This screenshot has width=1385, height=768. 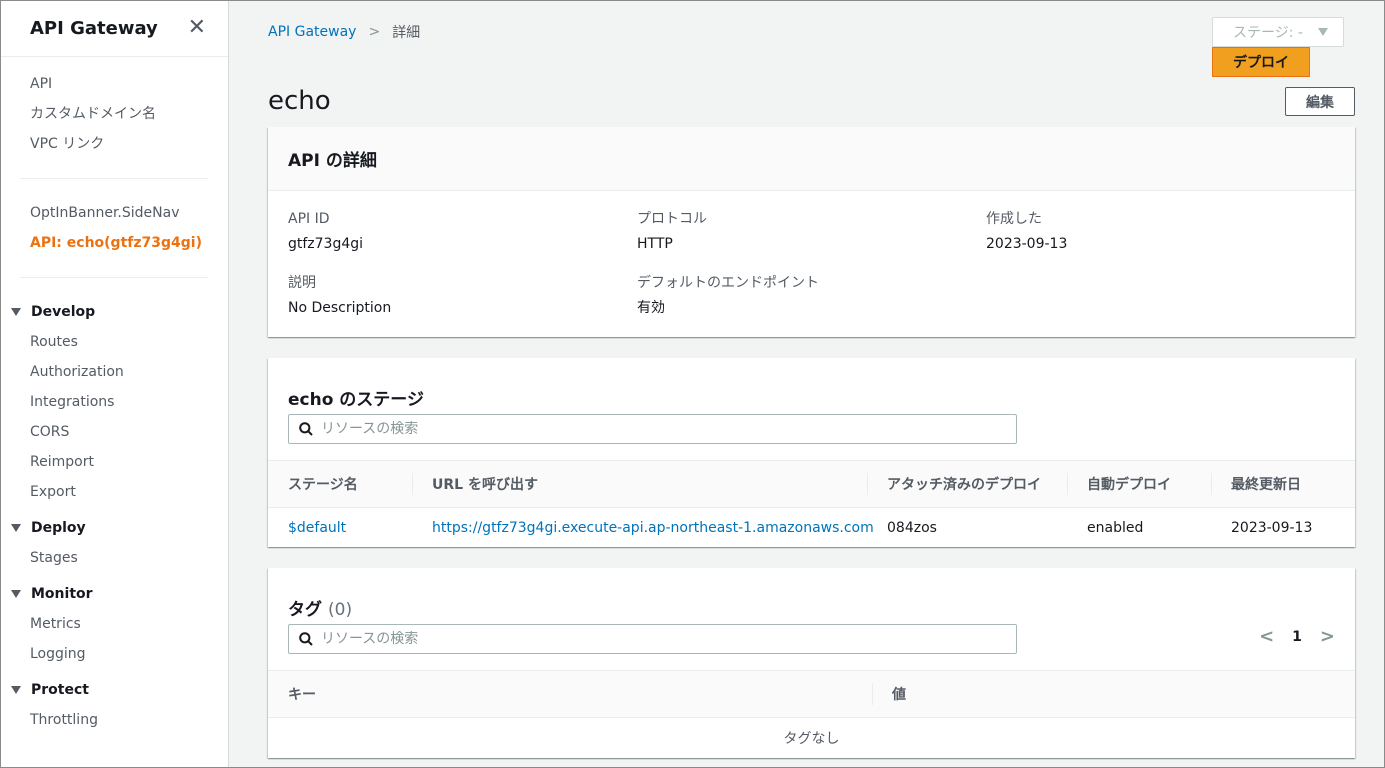 What do you see at coordinates (312, 32) in the screenshot?
I see `breadcrumb-root-link: API Gateway` at bounding box center [312, 32].